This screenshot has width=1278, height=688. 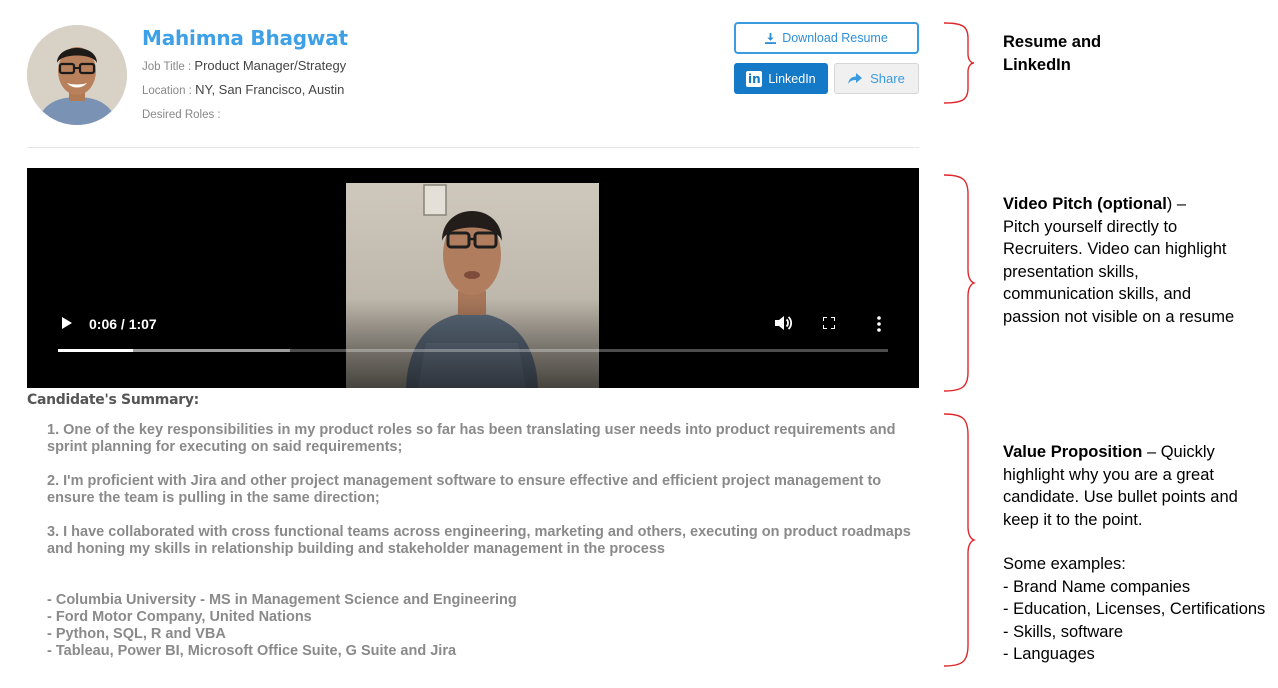 What do you see at coordinates (1052, 42) in the screenshot?
I see `note-resume-line1: Resume and` at bounding box center [1052, 42].